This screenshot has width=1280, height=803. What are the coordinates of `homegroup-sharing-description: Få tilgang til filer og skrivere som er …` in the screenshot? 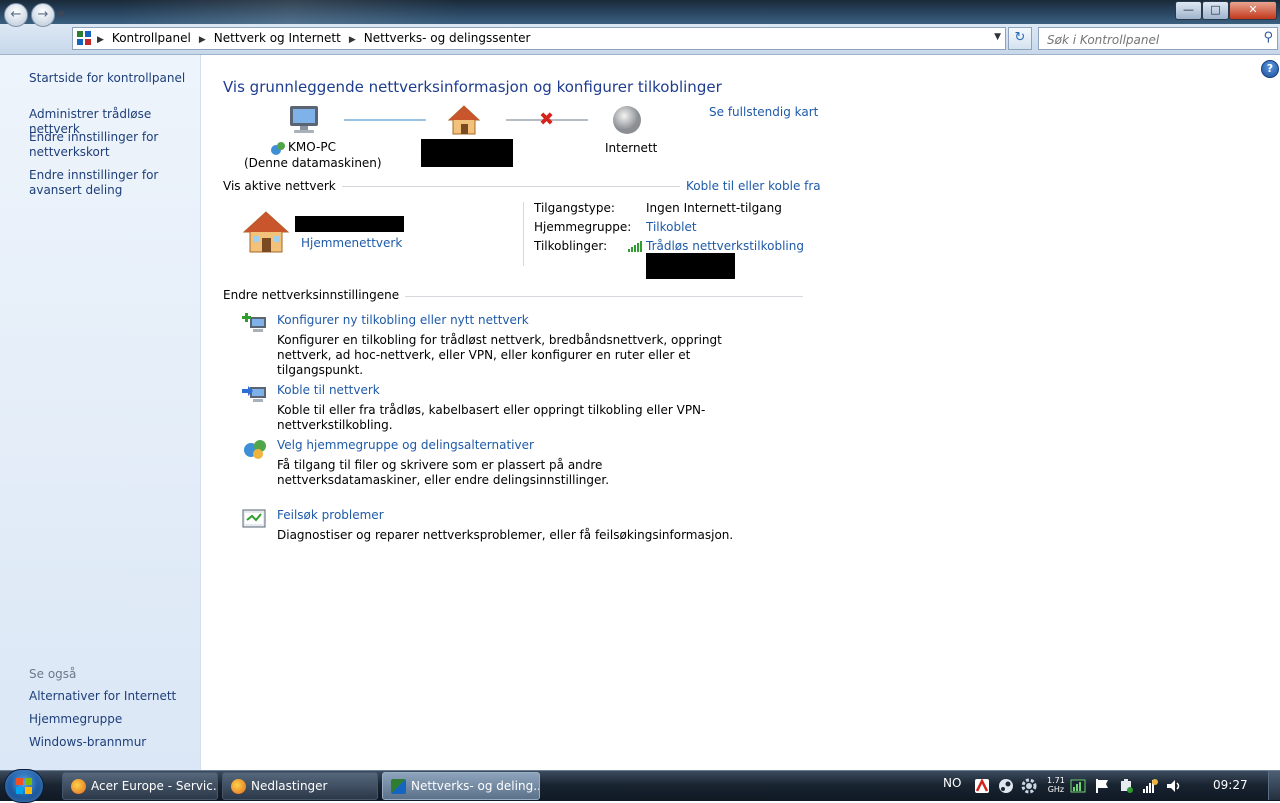 It's located at (443, 472).